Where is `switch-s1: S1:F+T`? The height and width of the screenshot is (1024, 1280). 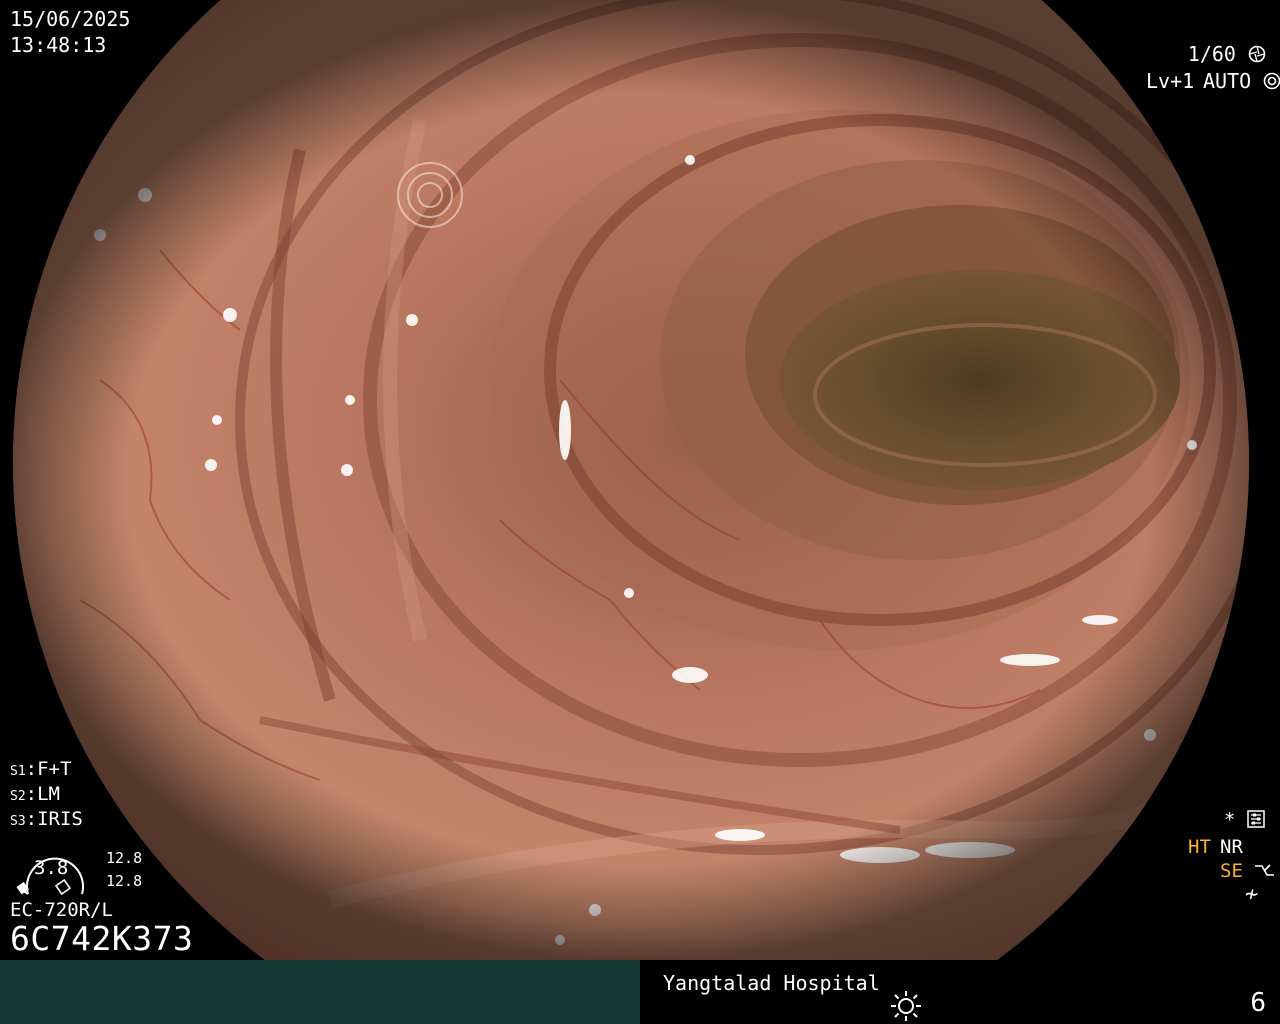
switch-s1: S1:F+T is located at coordinates (41, 769).